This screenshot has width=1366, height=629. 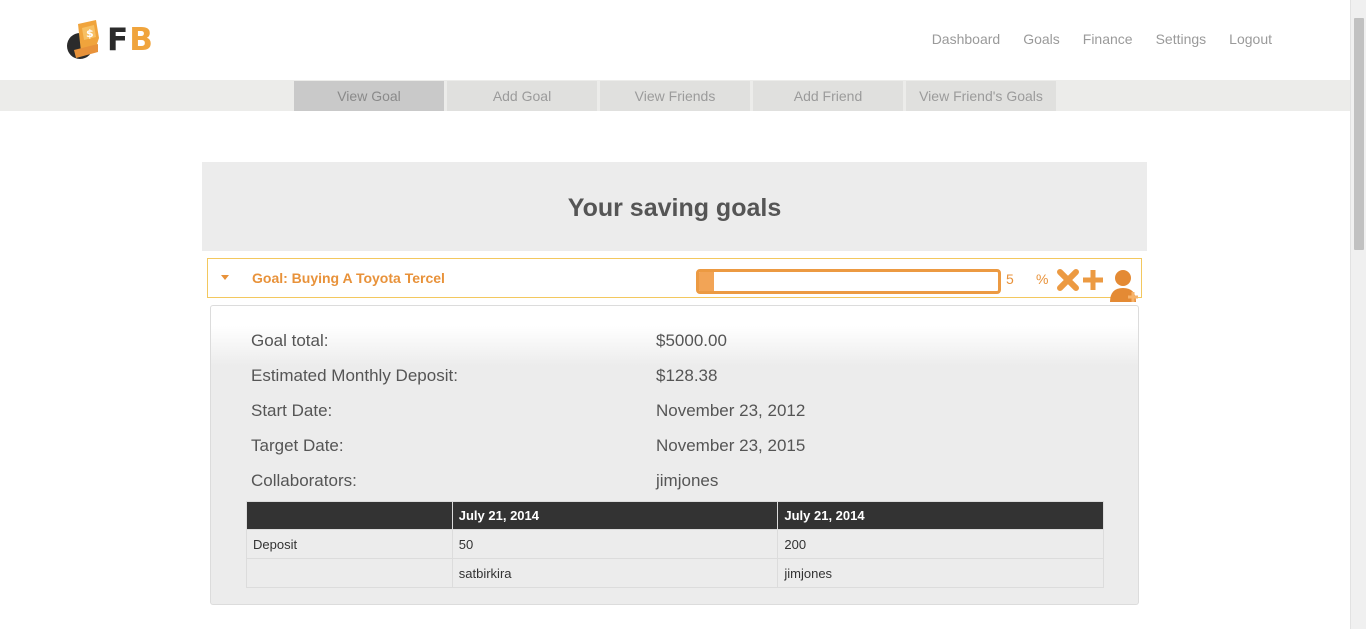 I want to click on detail-label-target-date: Target Date:, so click(x=297, y=445).